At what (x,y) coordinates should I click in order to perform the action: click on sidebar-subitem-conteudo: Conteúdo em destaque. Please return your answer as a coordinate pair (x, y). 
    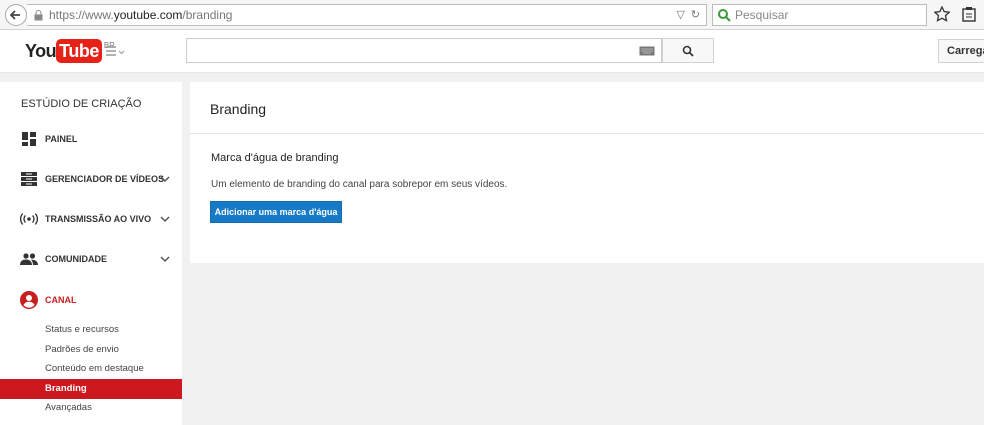
    Looking at the image, I should click on (91, 369).